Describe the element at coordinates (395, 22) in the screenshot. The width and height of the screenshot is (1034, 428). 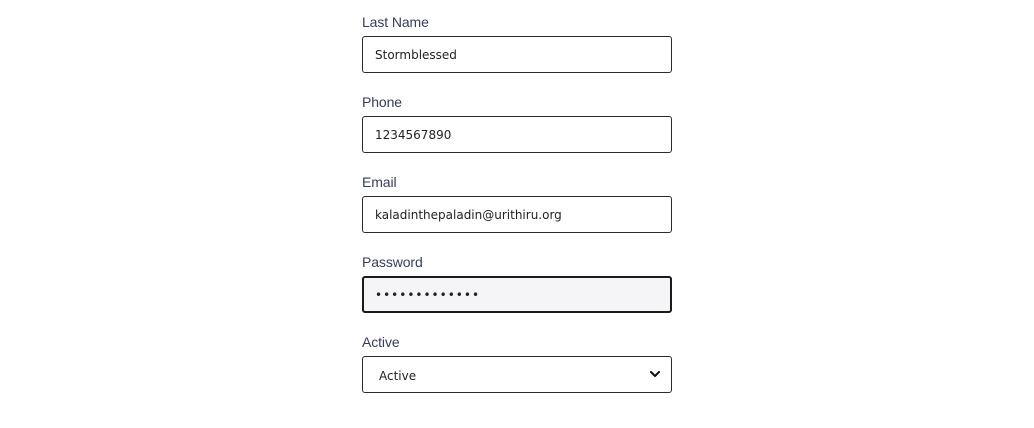
I see `last-name-label: Last Name` at that location.